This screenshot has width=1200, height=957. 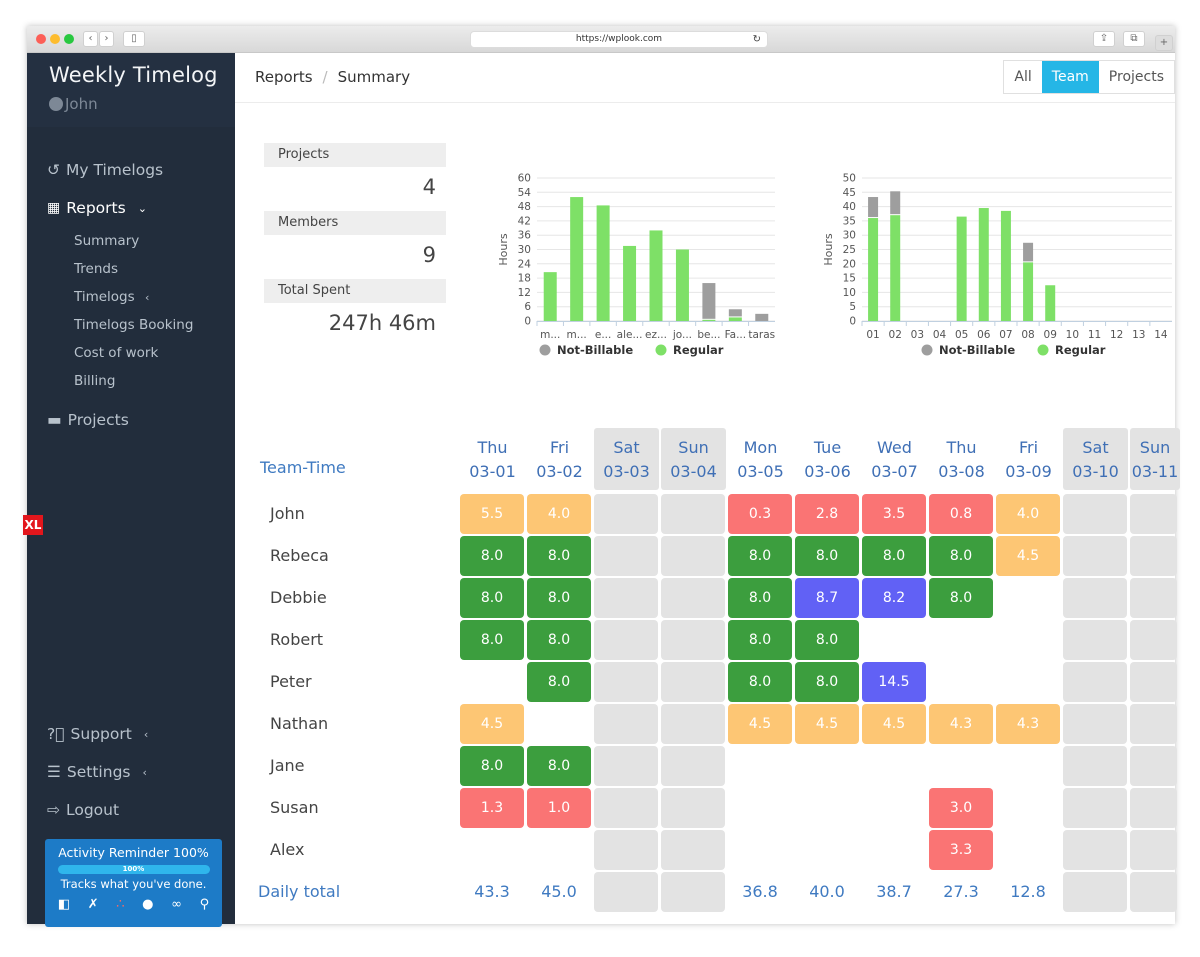 What do you see at coordinates (827, 514) in the screenshot?
I see `time-cell: 2.8` at bounding box center [827, 514].